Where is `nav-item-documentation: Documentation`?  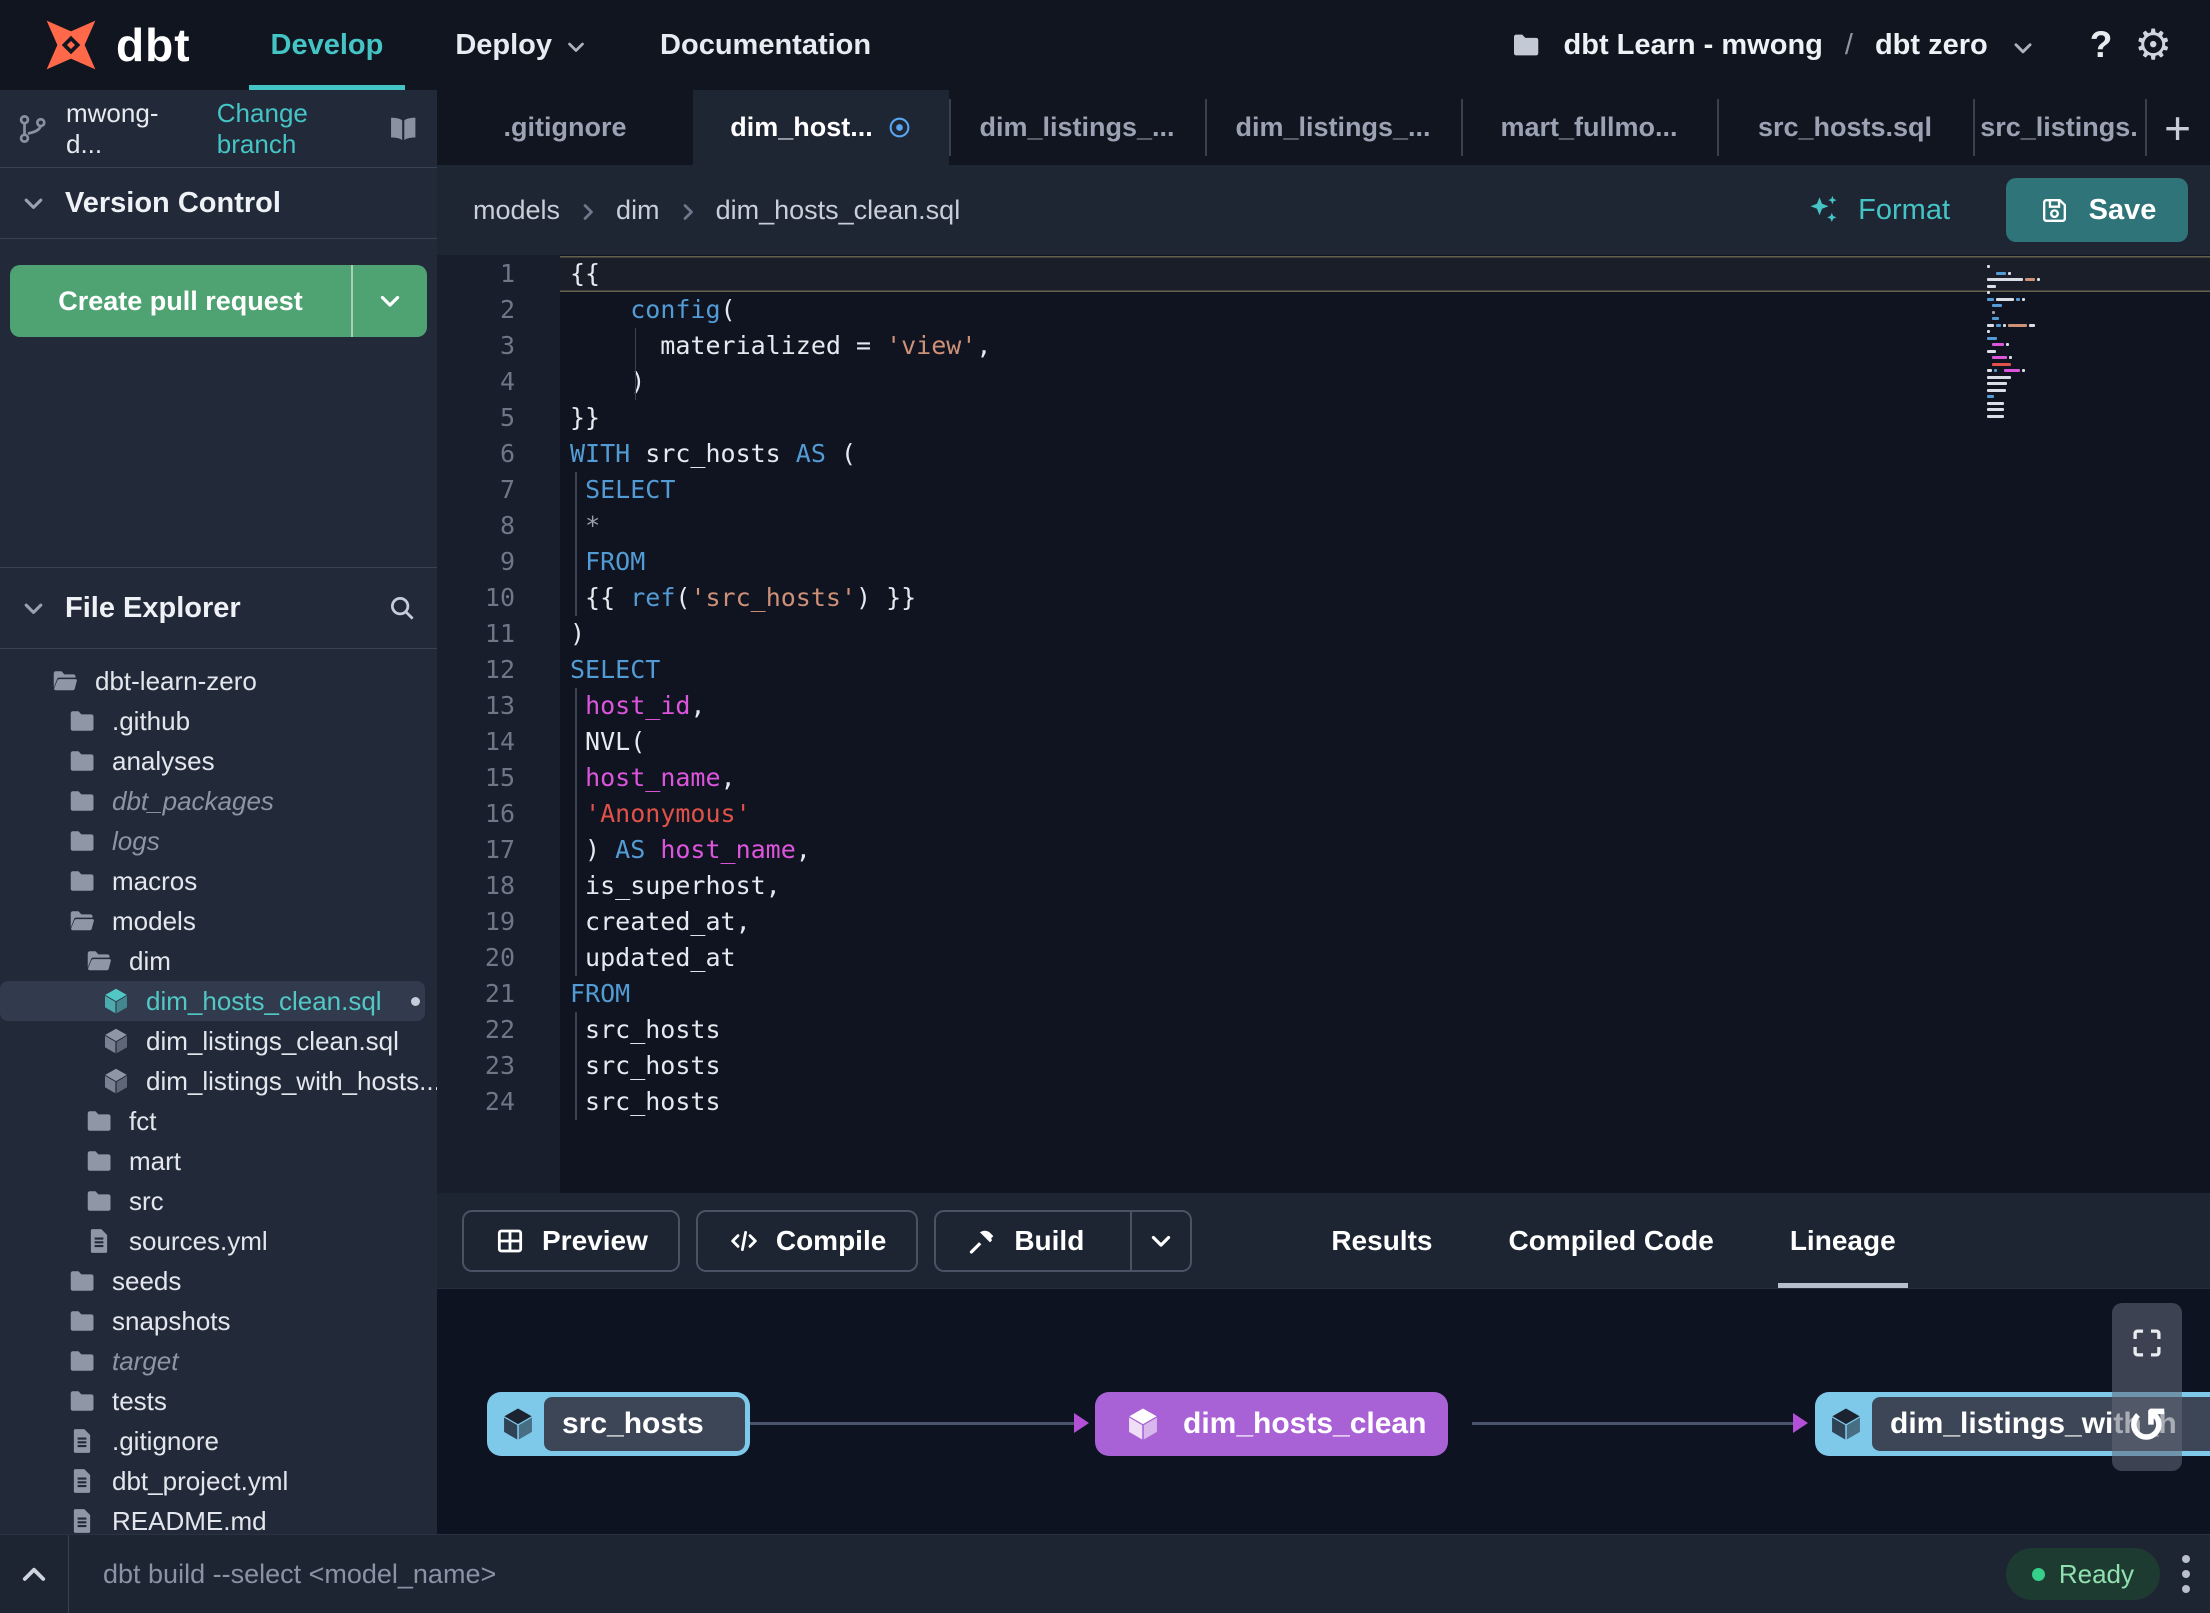 nav-item-documentation: Documentation is located at coordinates (765, 45).